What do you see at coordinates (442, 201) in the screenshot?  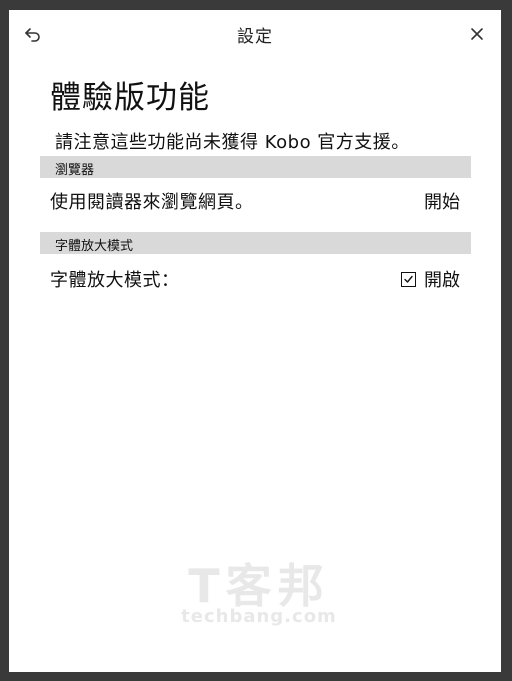 I see `browser-start-button: 開始` at bounding box center [442, 201].